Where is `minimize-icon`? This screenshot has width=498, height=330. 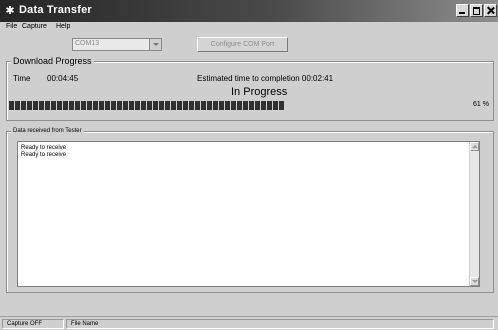
minimize-icon is located at coordinates (462, 10).